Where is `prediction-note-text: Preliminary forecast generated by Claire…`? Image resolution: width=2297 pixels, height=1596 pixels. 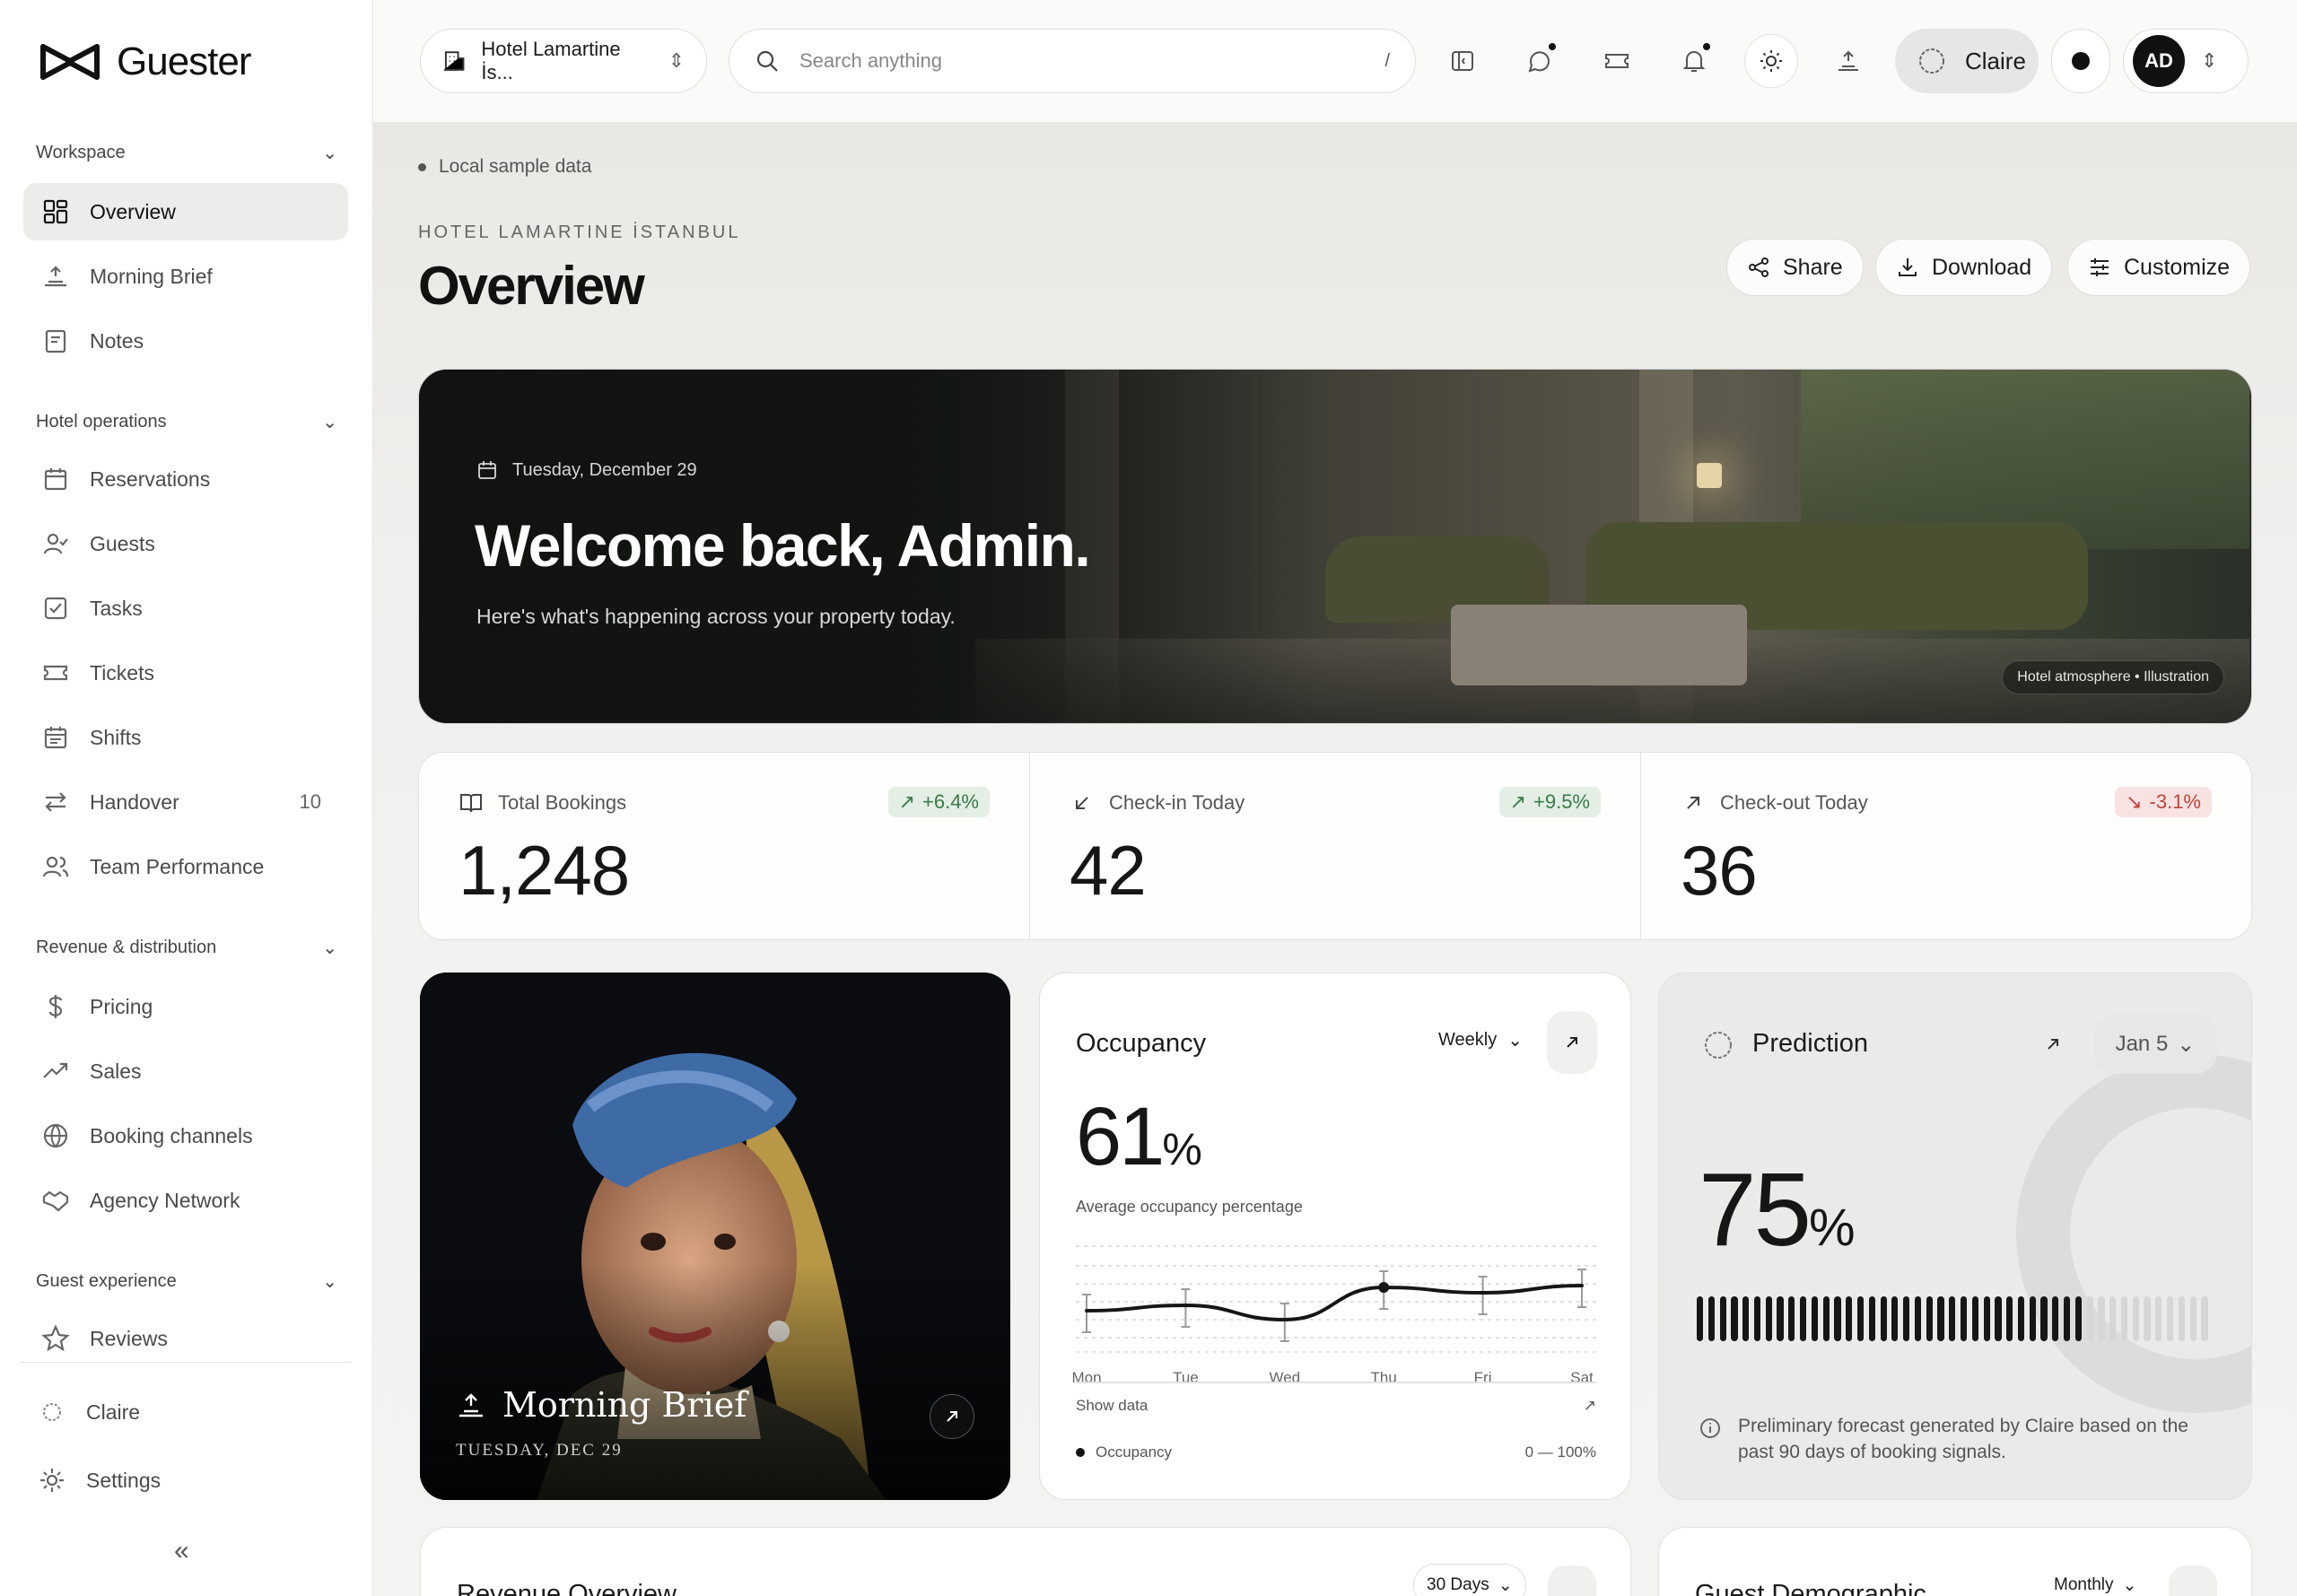
prediction-note-text: Preliminary forecast generated by Claire… is located at coordinates (1963, 1439).